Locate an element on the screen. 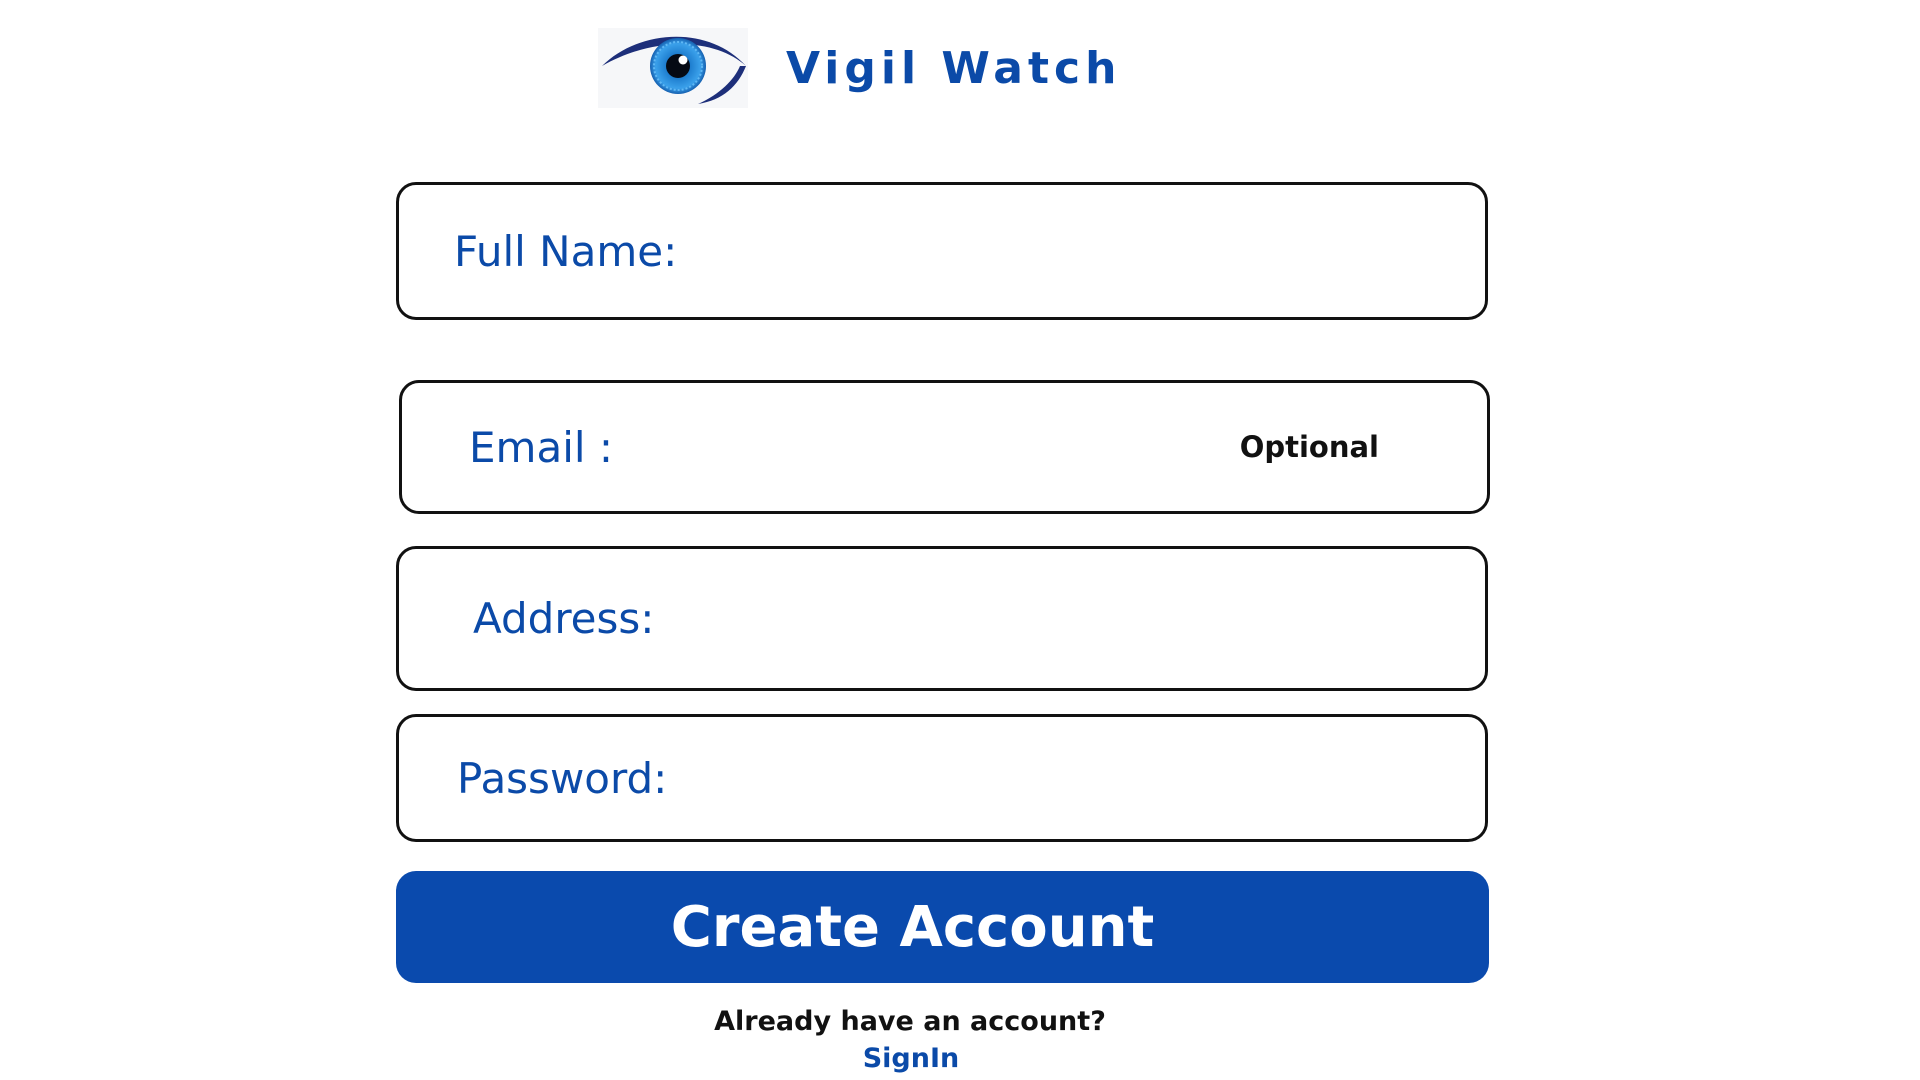  address-label: Address: is located at coordinates (564, 618).